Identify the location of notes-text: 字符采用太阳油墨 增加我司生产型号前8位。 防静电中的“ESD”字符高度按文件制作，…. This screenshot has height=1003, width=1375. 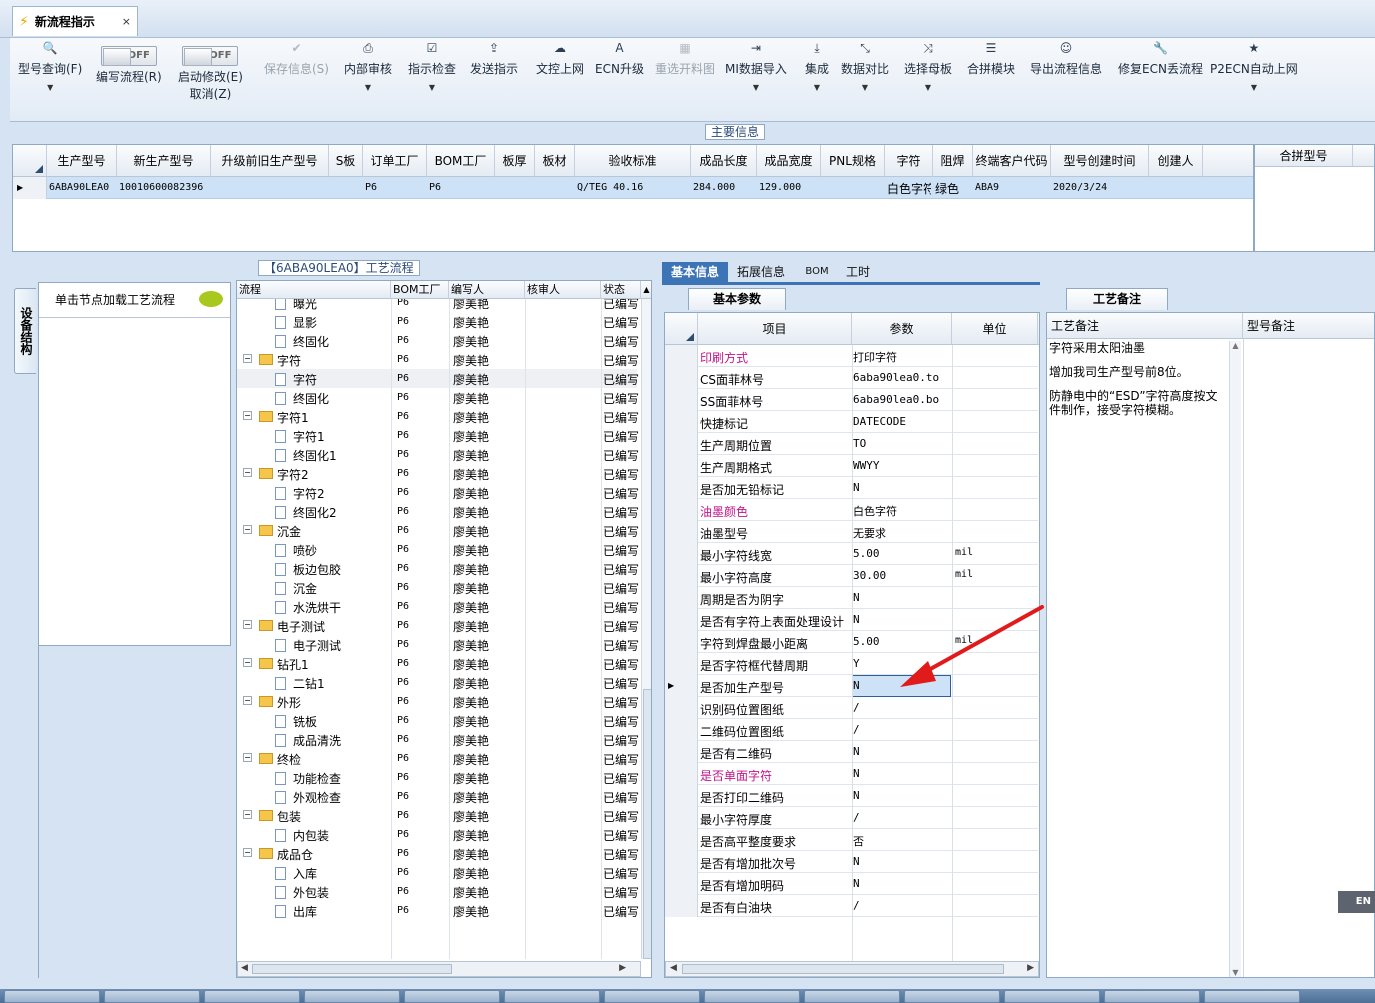
(1138, 384).